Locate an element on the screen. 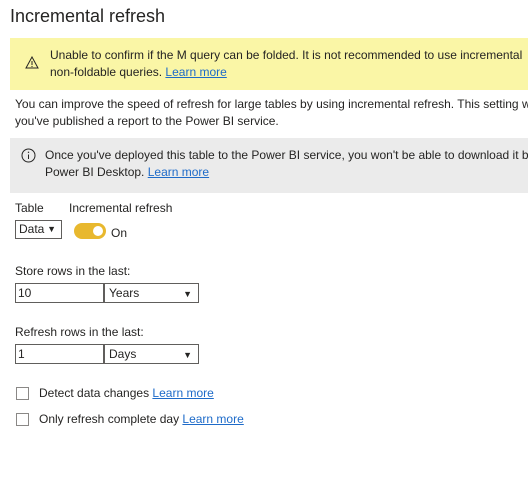 This screenshot has height=484, width=528. table-select: Data ▼ is located at coordinates (38, 229).